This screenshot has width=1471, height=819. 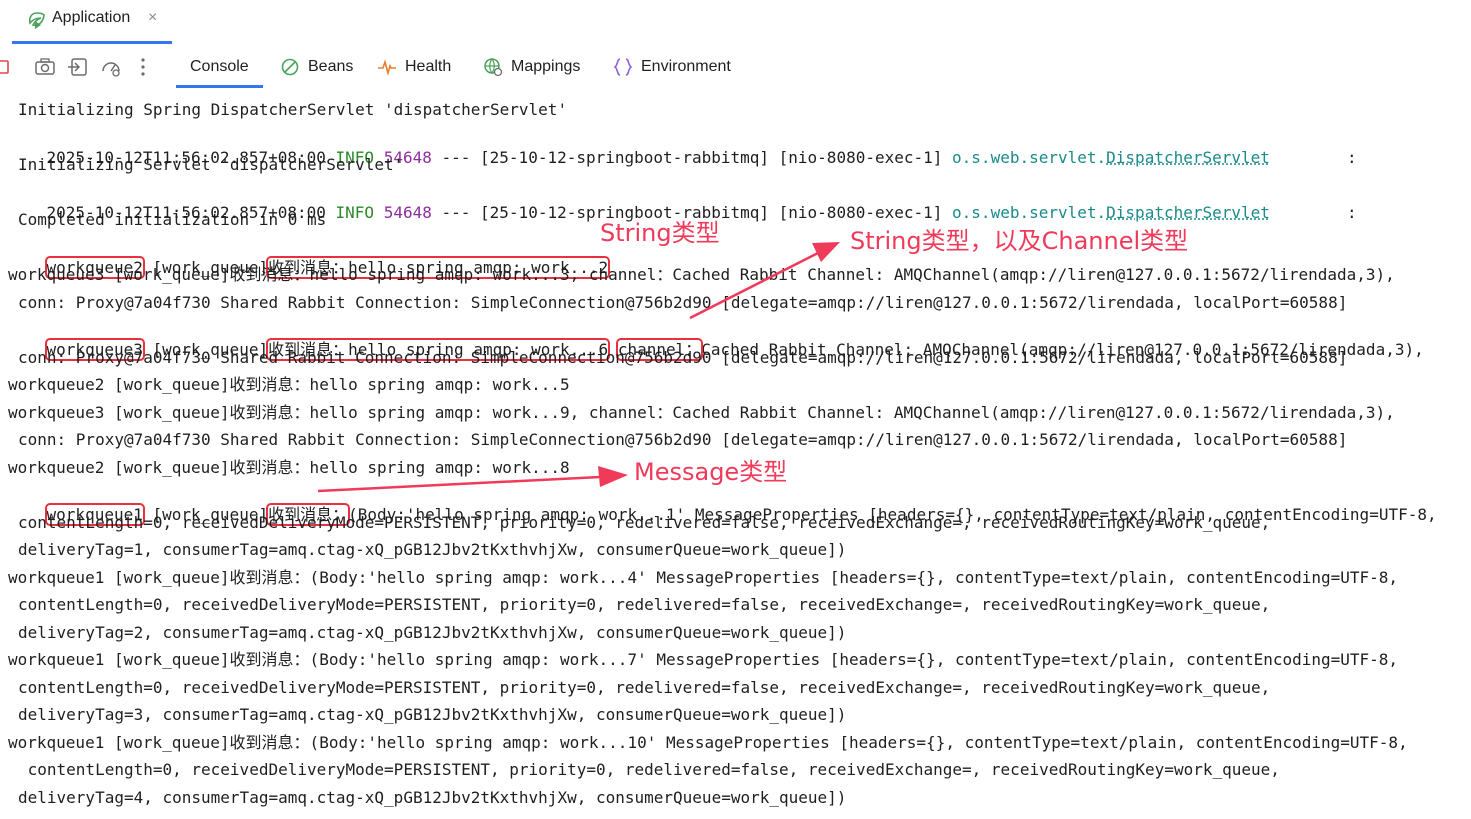 What do you see at coordinates (91, 17) in the screenshot?
I see `application-tab-label: Application` at bounding box center [91, 17].